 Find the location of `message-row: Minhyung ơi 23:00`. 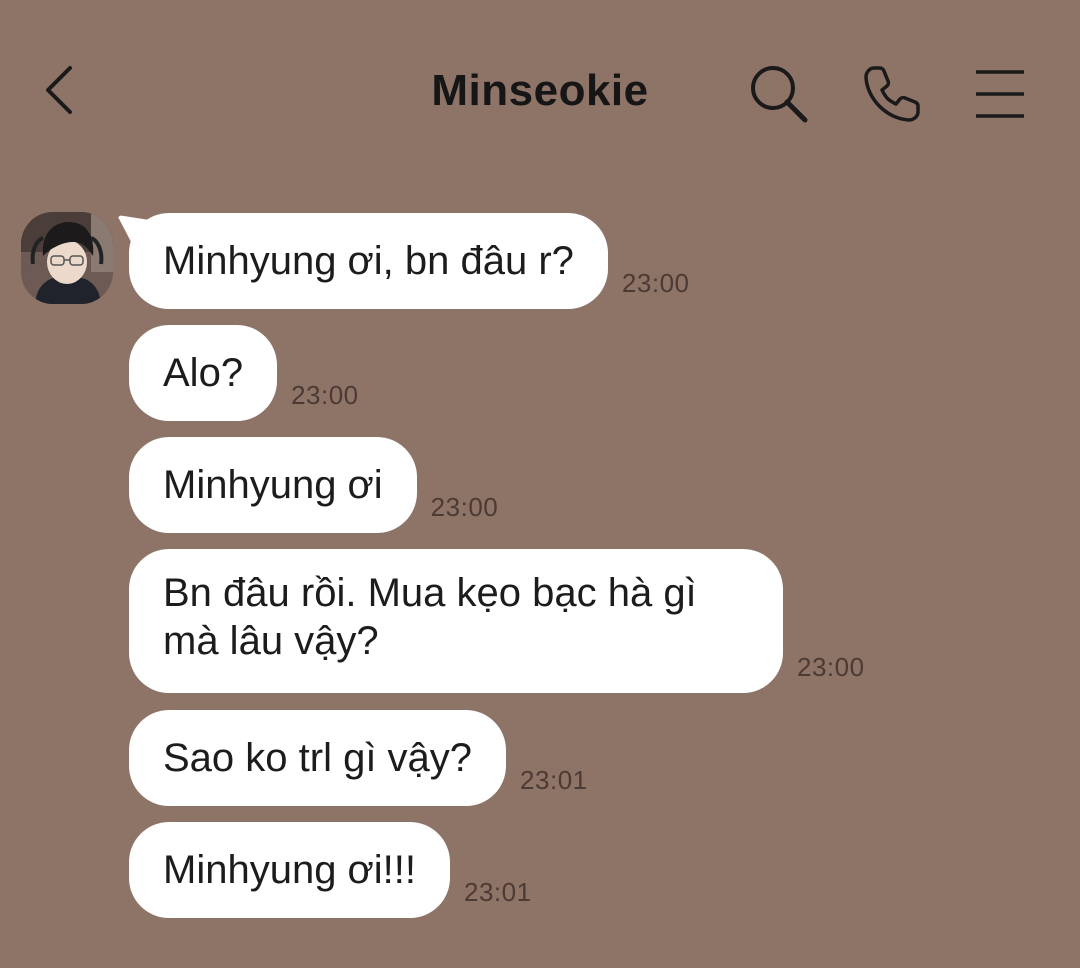

message-row: Minhyung ơi 23:00 is located at coordinates (313, 485).